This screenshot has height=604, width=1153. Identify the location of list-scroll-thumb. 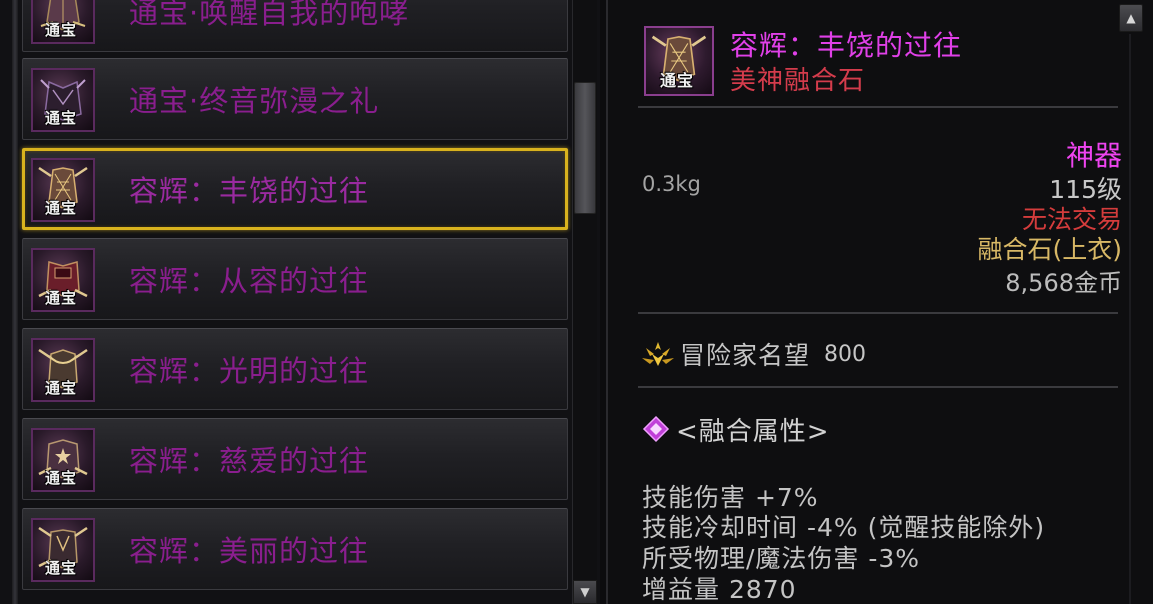
(585, 148).